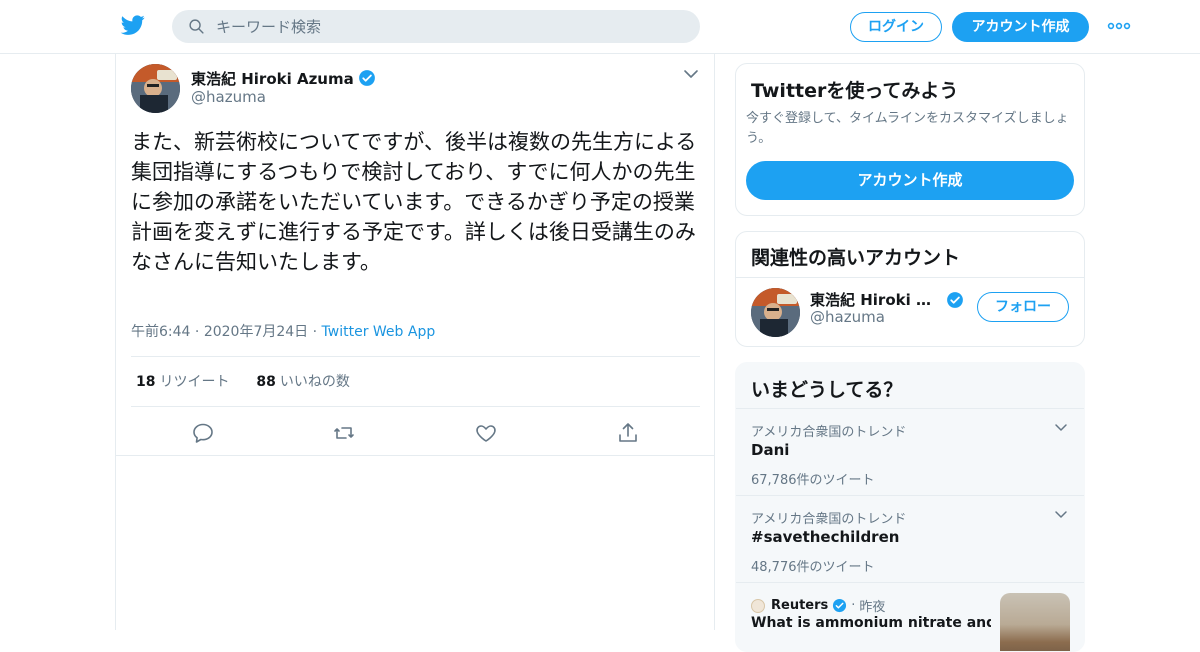 The width and height of the screenshot is (1200, 652). Describe the element at coordinates (827, 390) in the screenshot. I see `trends-title: いまどうしてる？` at that location.